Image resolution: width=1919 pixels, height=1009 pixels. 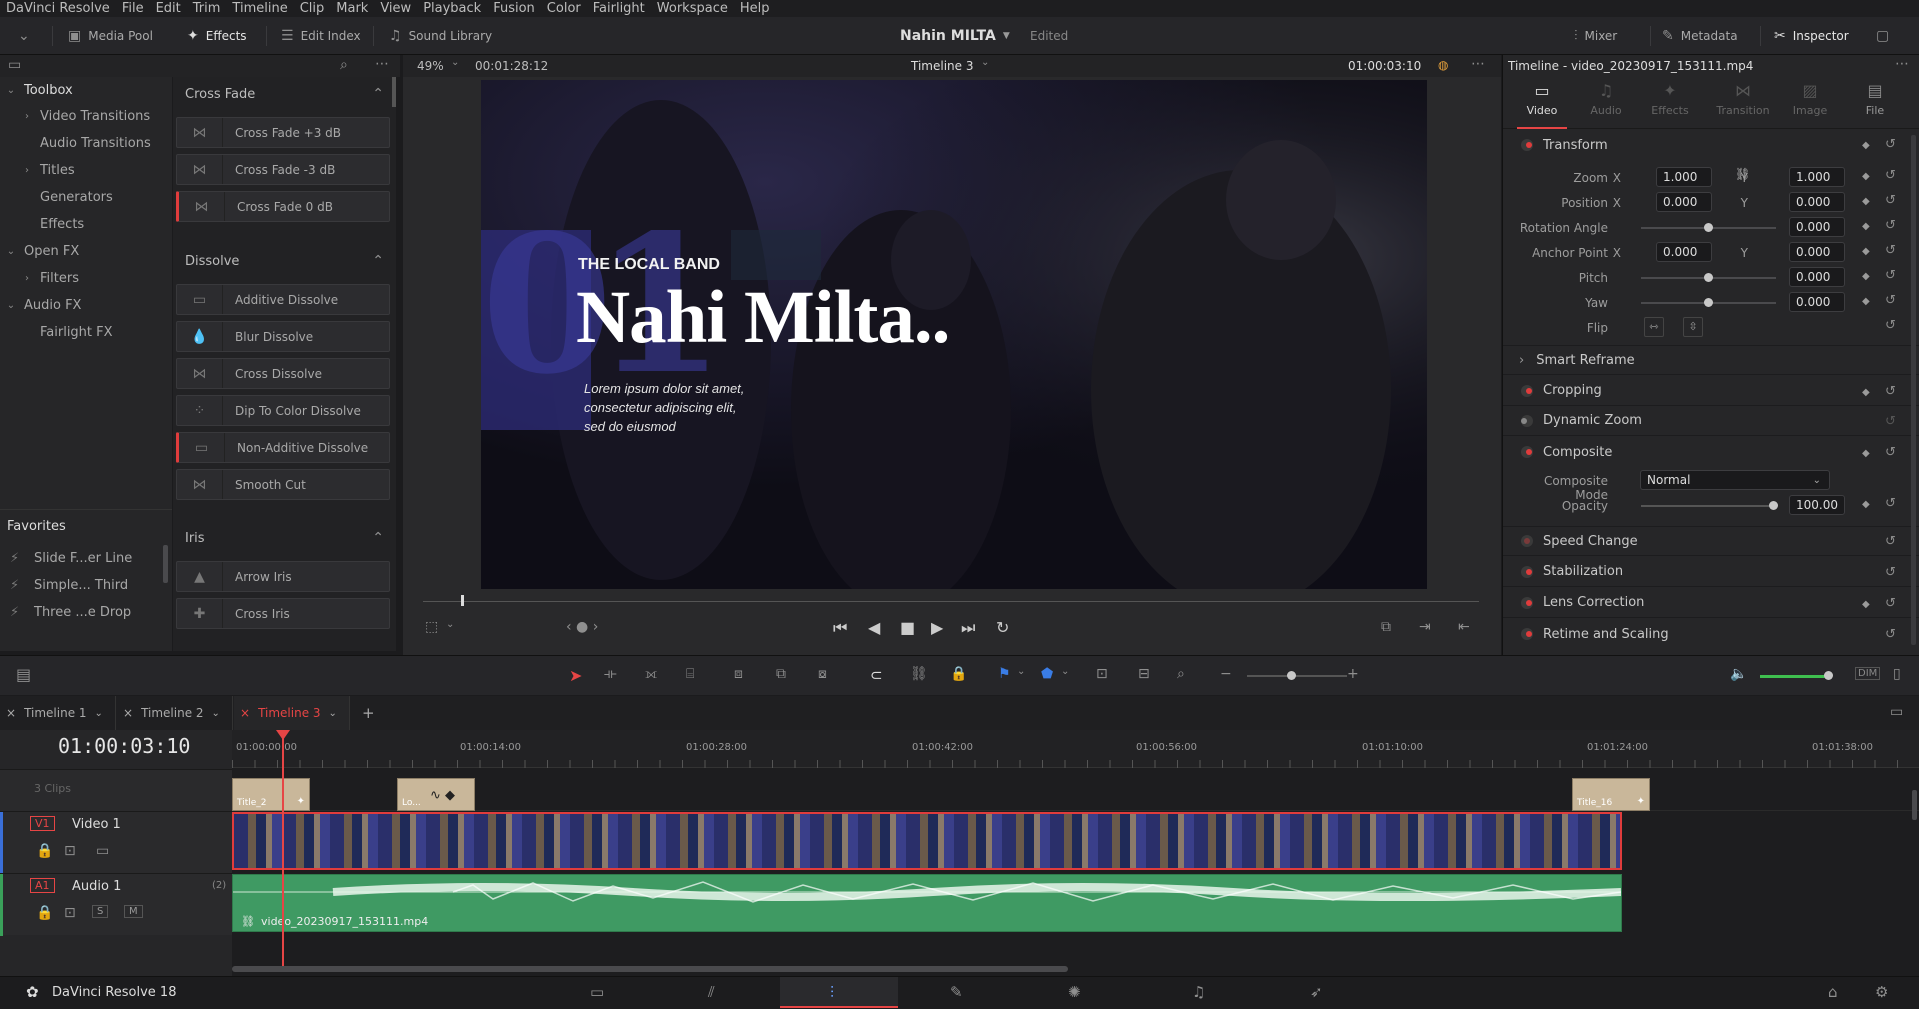 What do you see at coordinates (431, 627) in the screenshot?
I see `viewer-mode-icon: ⬚` at bounding box center [431, 627].